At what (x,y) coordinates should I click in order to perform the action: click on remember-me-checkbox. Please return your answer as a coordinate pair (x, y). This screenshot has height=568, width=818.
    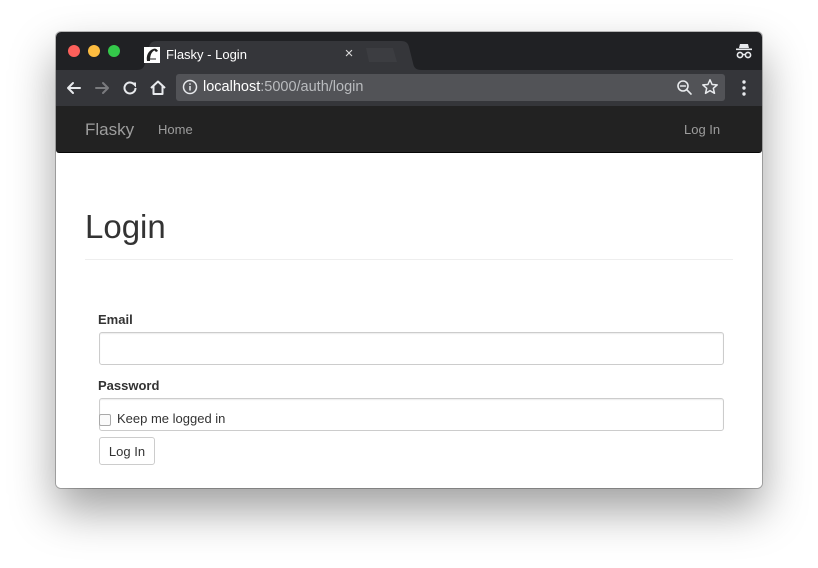
    Looking at the image, I should click on (105, 420).